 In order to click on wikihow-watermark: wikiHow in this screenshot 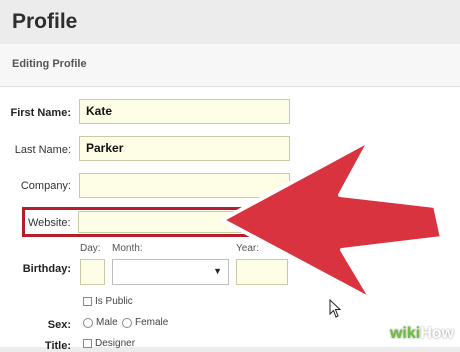, I will do `click(422, 334)`.